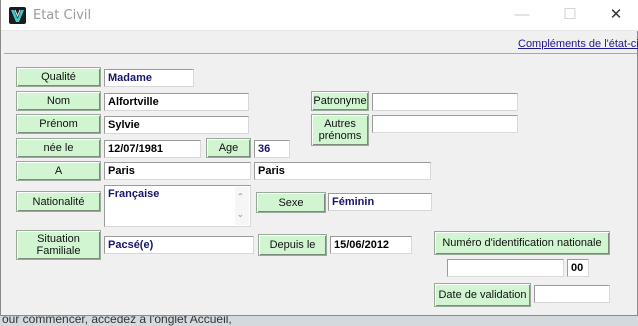 Image resolution: width=638 pixels, height=326 pixels. I want to click on header-divider, so click(320, 53).